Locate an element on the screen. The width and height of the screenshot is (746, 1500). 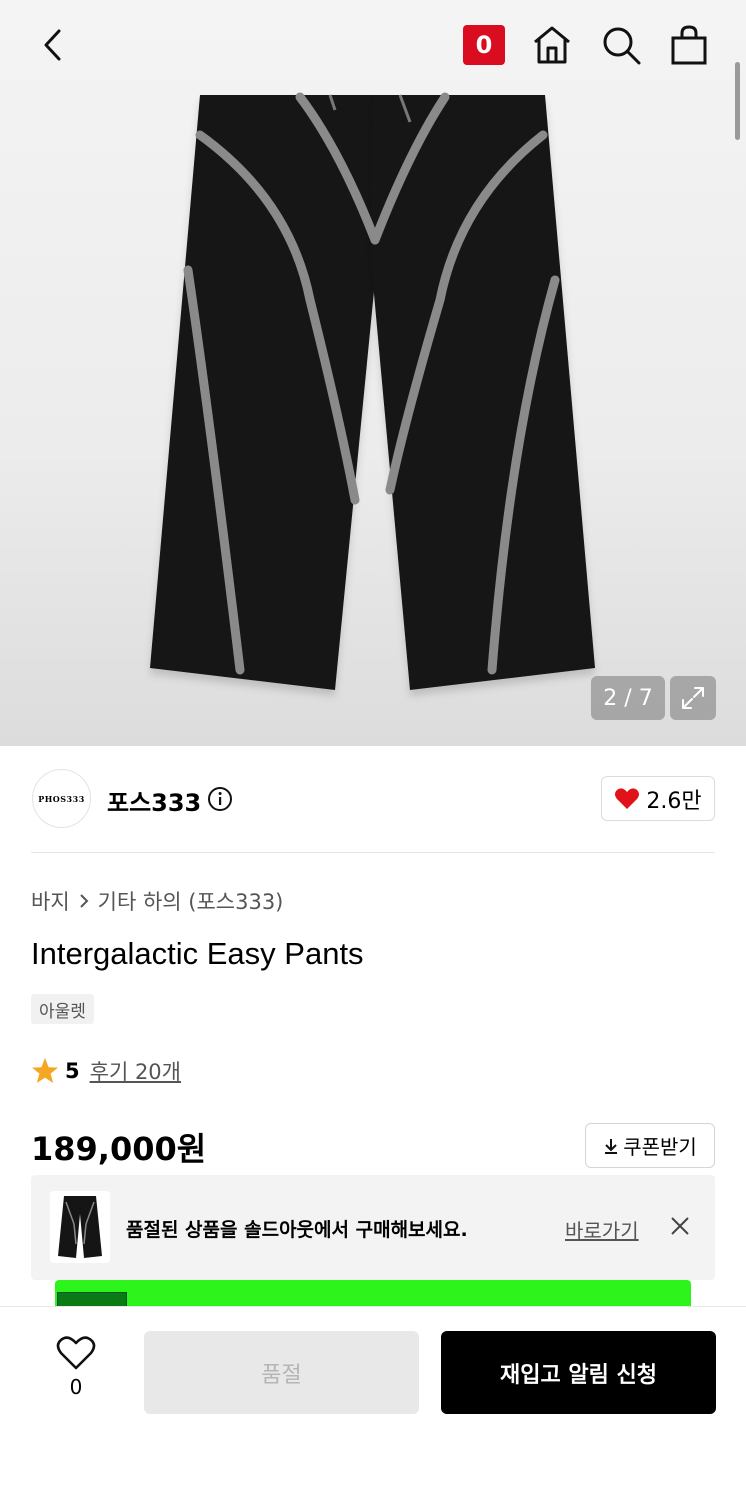
banner-link: 바로가기 is located at coordinates (602, 1229).